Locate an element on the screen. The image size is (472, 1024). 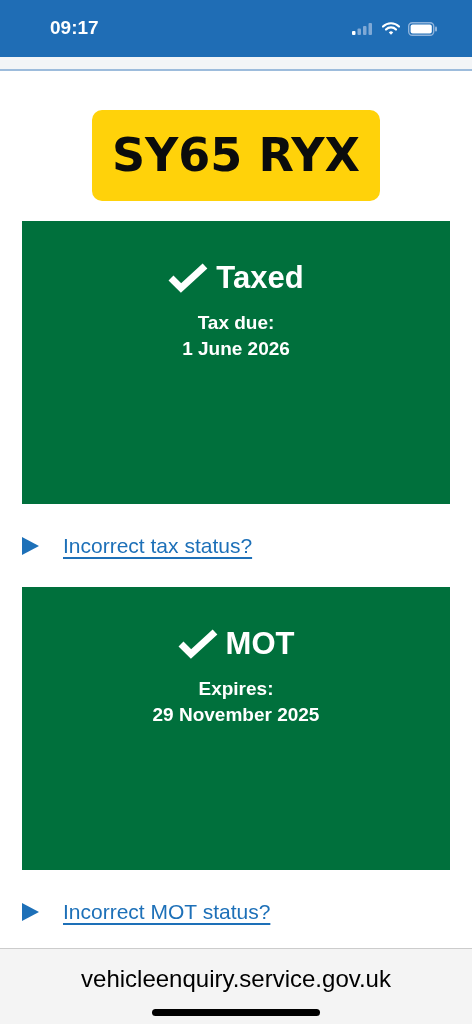
url-text: vehicleenquiry.service.gov.uk is located at coordinates (236, 979).